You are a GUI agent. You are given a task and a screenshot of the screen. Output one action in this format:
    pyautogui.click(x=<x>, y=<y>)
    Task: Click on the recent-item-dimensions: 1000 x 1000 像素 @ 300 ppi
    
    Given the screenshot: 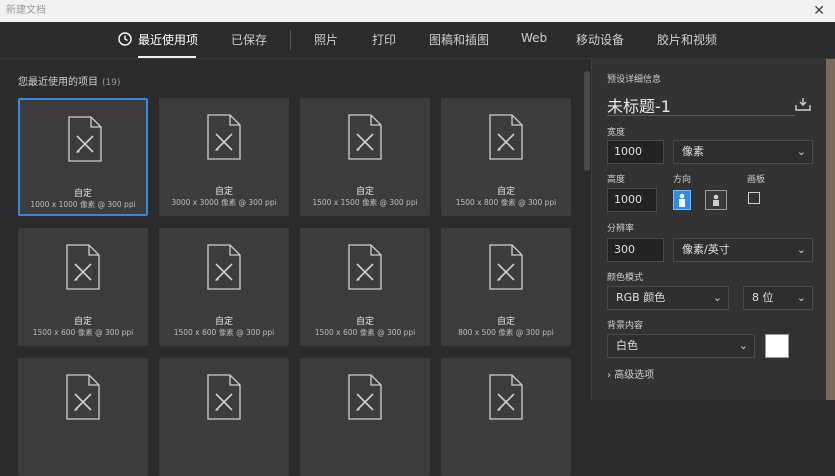 What is the action you would take?
    pyautogui.click(x=83, y=204)
    